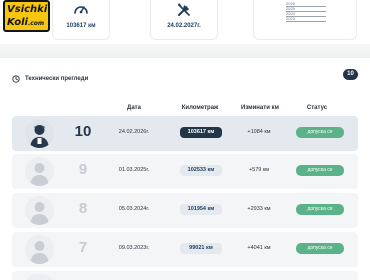 Image resolution: width=370 pixels, height=280 pixels. I want to click on mileage-badge: 102533 км, so click(201, 170).